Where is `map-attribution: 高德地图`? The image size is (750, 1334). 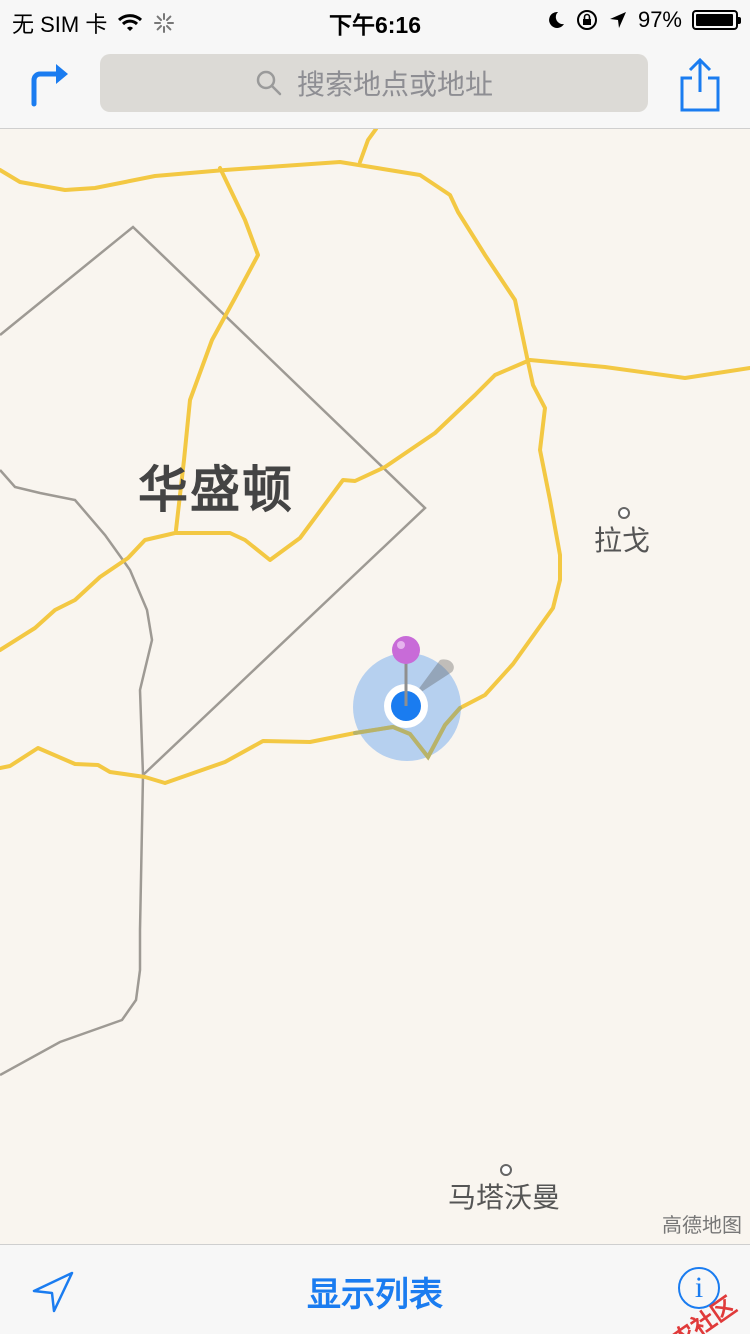
map-attribution: 高德地图 is located at coordinates (702, 1223).